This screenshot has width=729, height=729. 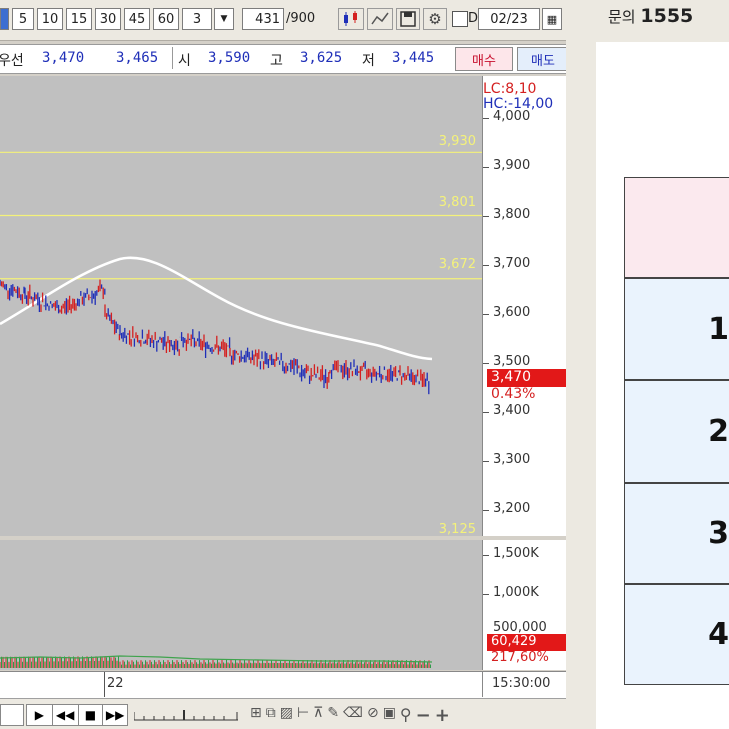 What do you see at coordinates (263, 19) in the screenshot?
I see `count-input: 431` at bounding box center [263, 19].